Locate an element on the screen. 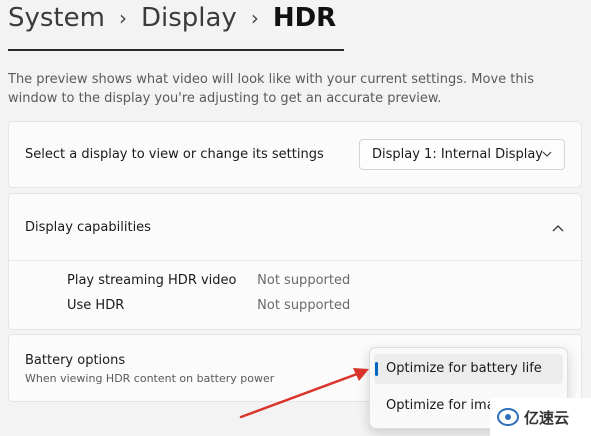 The image size is (591, 436). page-title: HDR is located at coordinates (304, 18).